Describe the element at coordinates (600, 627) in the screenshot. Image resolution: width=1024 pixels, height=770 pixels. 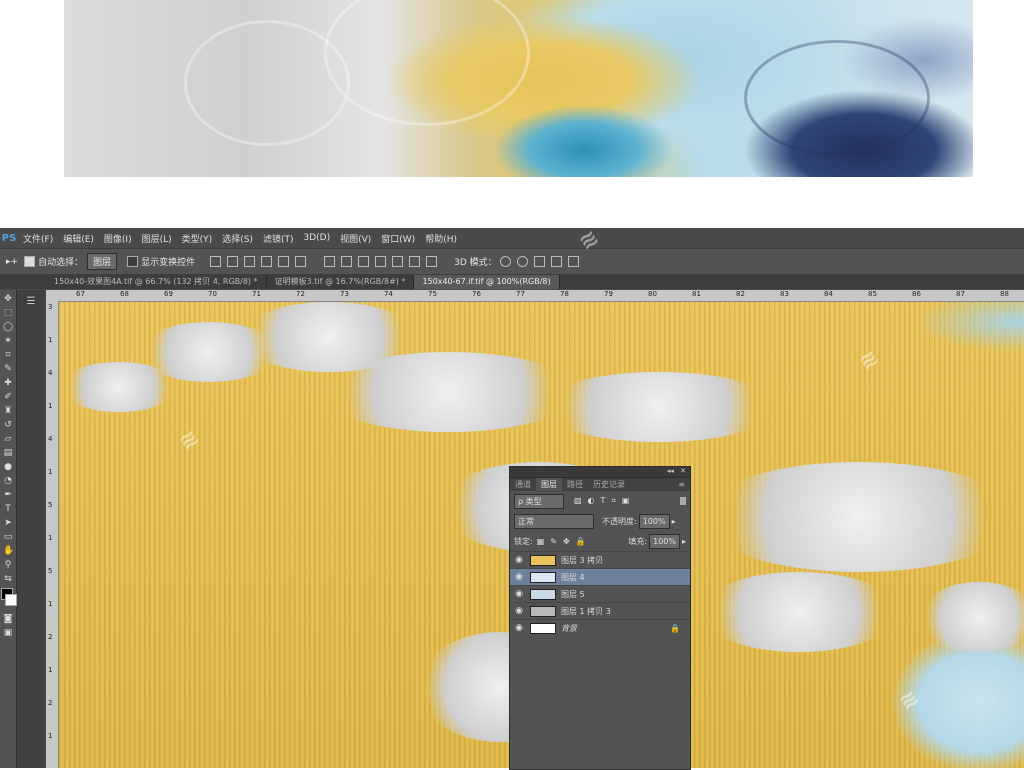
I see `layer-row: ◉ 背景 🔒` at that location.